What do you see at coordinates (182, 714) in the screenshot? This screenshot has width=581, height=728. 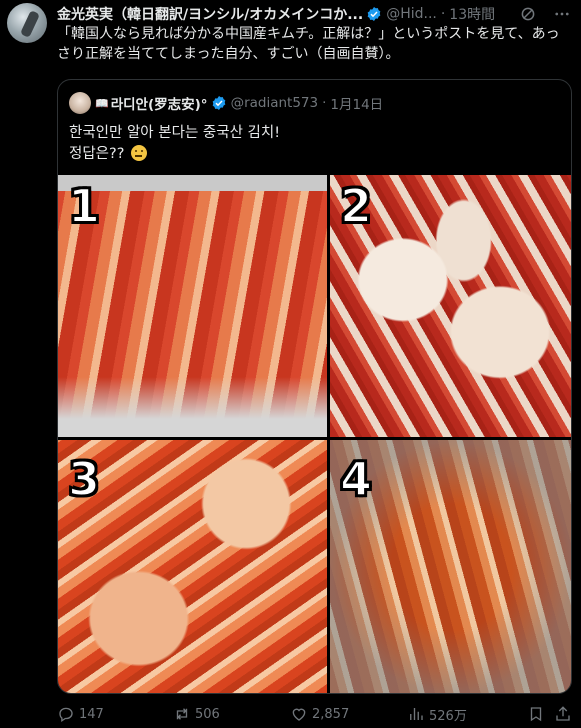 I see `retweet-icon` at bounding box center [182, 714].